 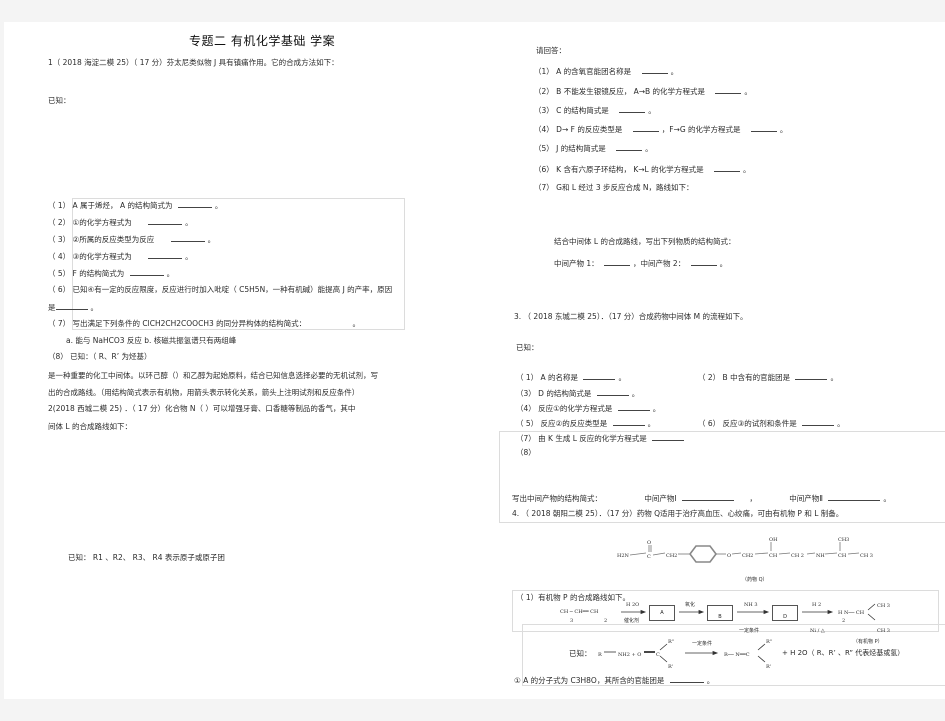 I want to click on item-label: （4）, so click(x=544, y=129).